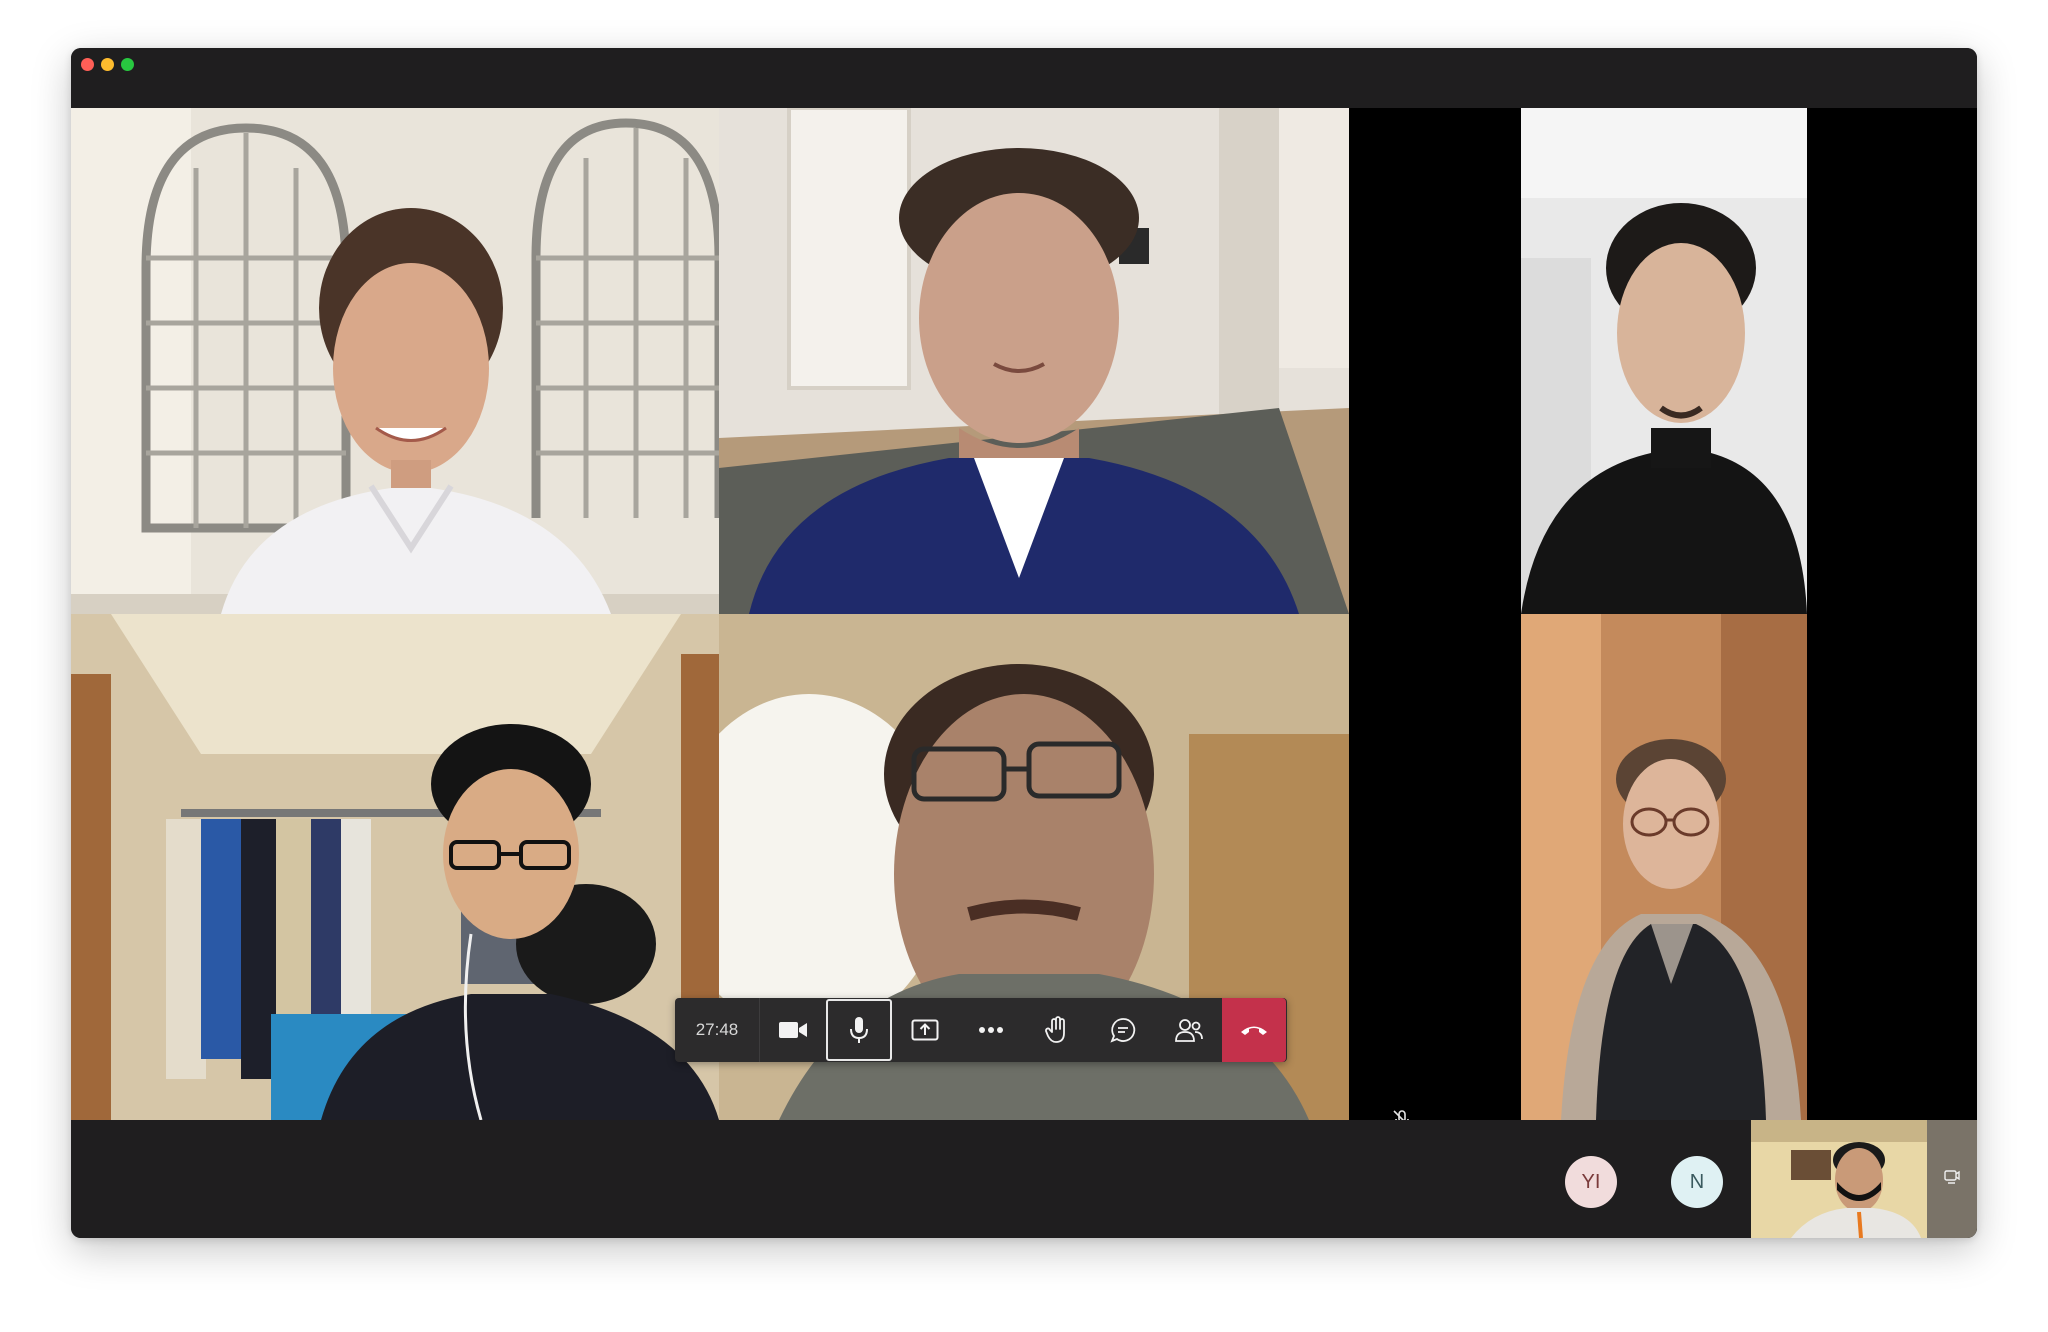 The height and width of the screenshot is (1332, 2048). Describe the element at coordinates (717, 1030) in the screenshot. I see `call-timer: 27:48` at that location.